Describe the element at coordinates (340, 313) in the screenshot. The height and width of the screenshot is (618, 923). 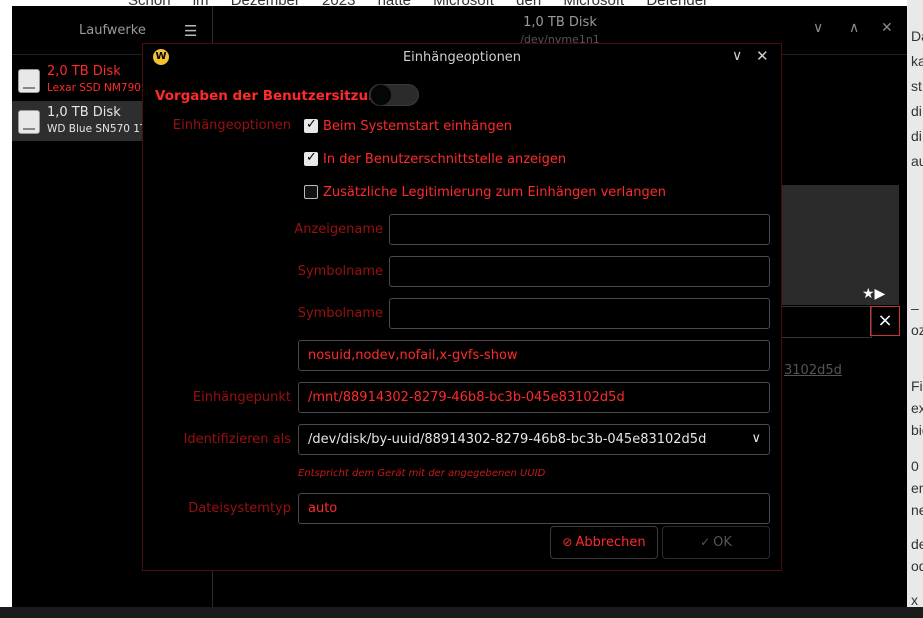
I see `symbolic-icon-name-label: Symbolname` at that location.